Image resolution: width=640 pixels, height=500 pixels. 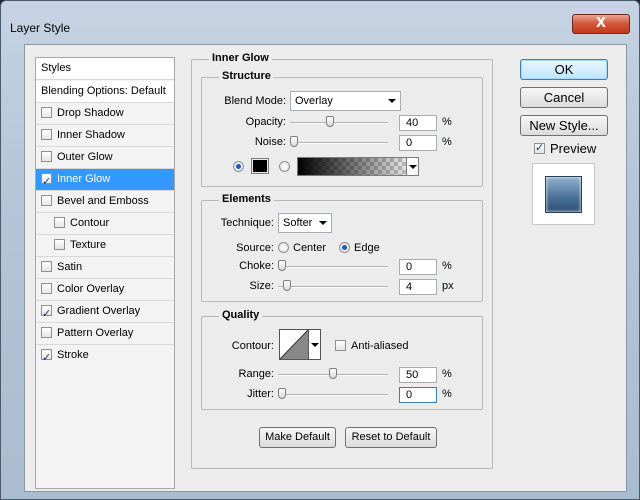 I want to click on anti-aliased-checkbox, so click(x=340, y=345).